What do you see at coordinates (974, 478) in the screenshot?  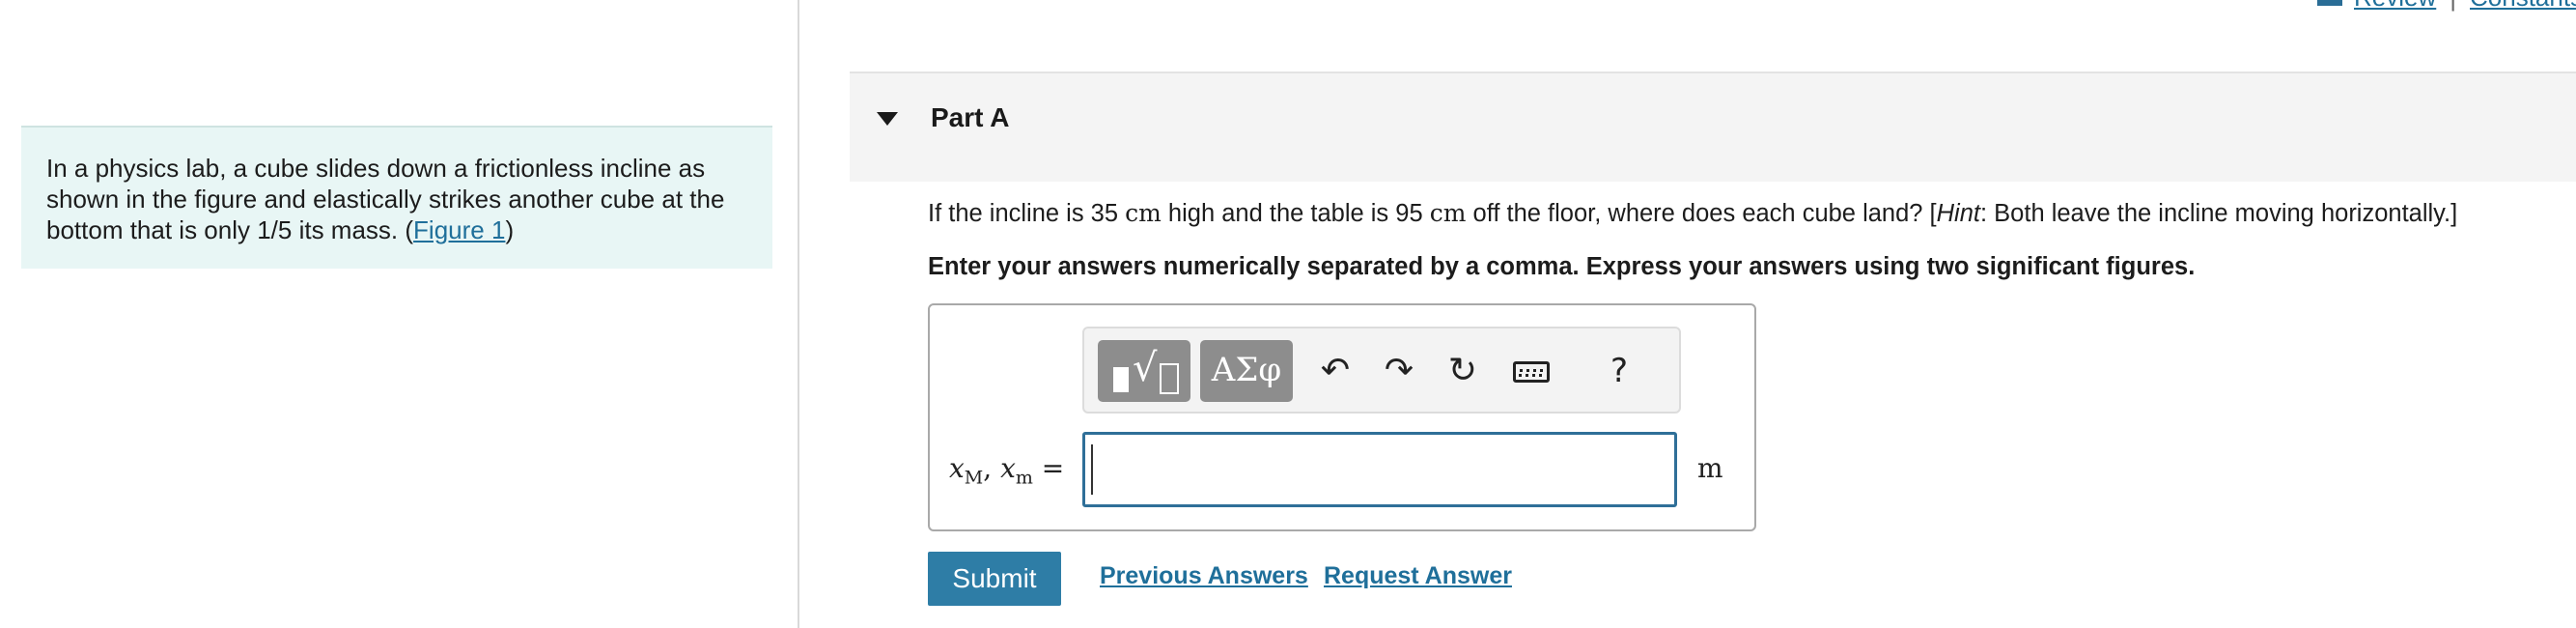 I see `subscript-M: M` at bounding box center [974, 478].